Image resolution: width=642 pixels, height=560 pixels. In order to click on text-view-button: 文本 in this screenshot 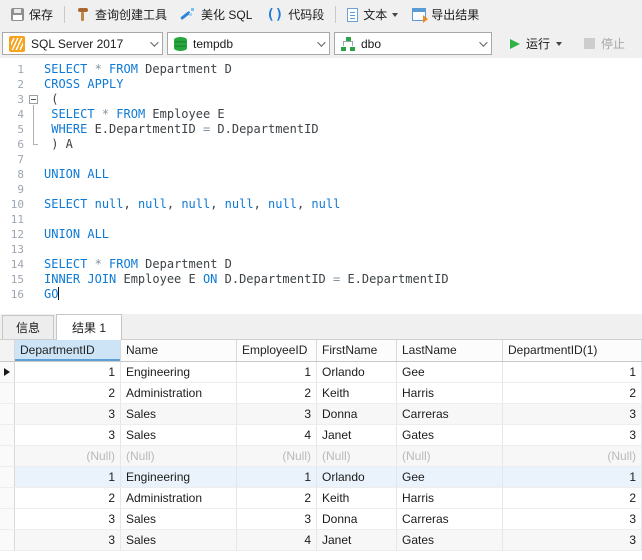, I will do `click(372, 14)`.